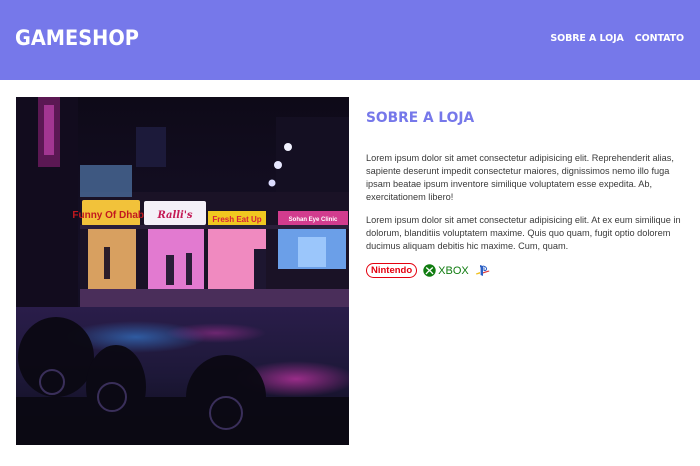  I want to click on site-logo: GAMESHOP, so click(77, 38).